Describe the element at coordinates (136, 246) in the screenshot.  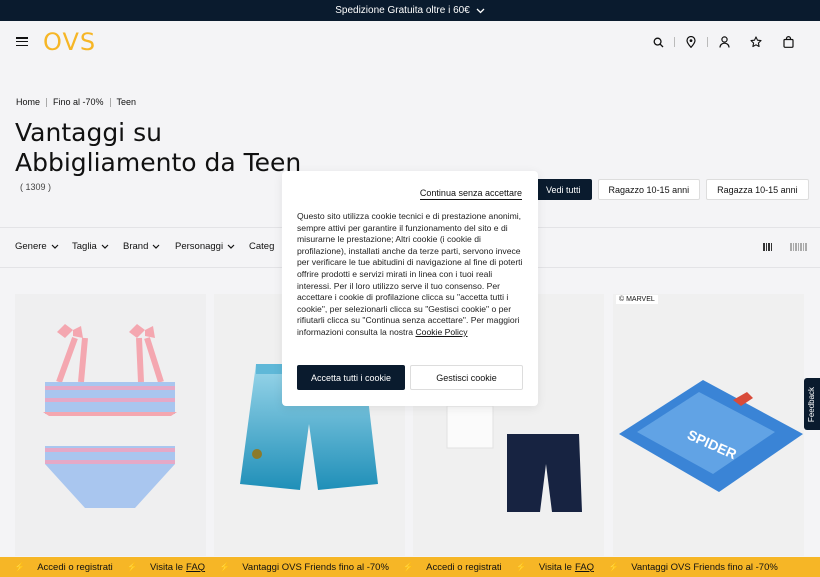
I see `filter-label: Brand` at that location.